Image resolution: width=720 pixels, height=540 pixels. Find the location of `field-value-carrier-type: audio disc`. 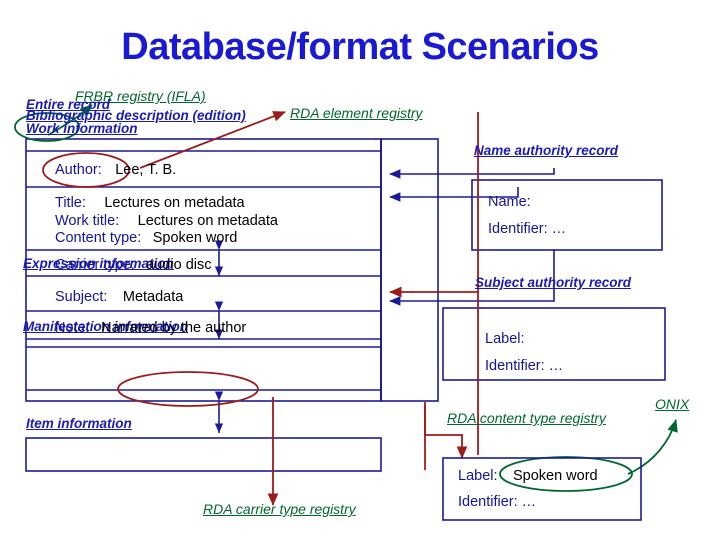

field-value-carrier-type: audio disc is located at coordinates (179, 265).